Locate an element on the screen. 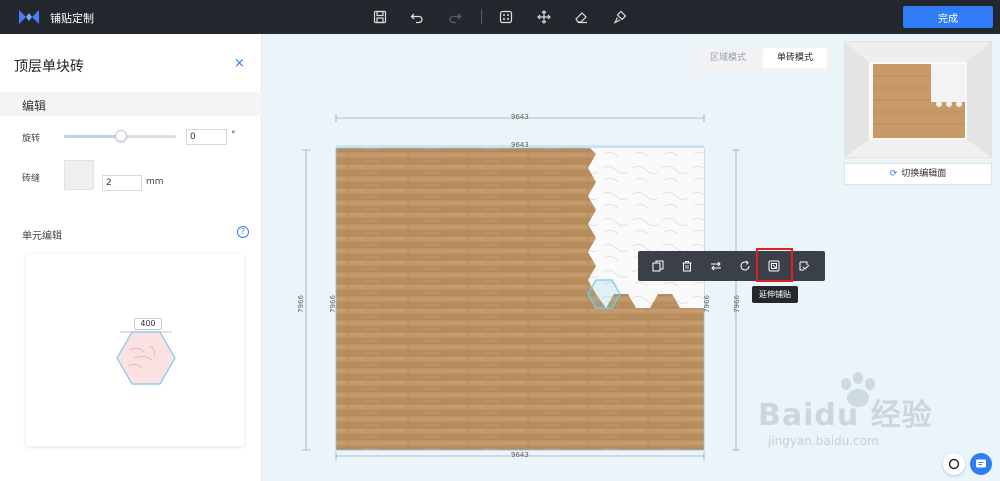 The width and height of the screenshot is (1000, 481). rotate-icon is located at coordinates (745, 266).